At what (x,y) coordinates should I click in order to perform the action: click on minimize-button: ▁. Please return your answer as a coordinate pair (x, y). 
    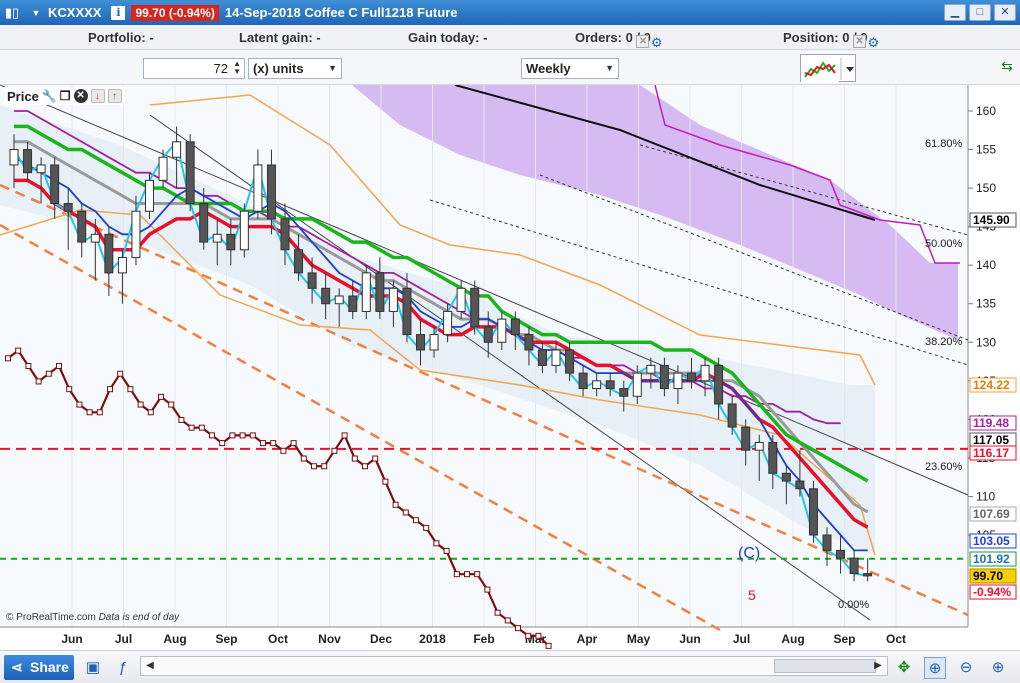
    Looking at the image, I should click on (955, 12).